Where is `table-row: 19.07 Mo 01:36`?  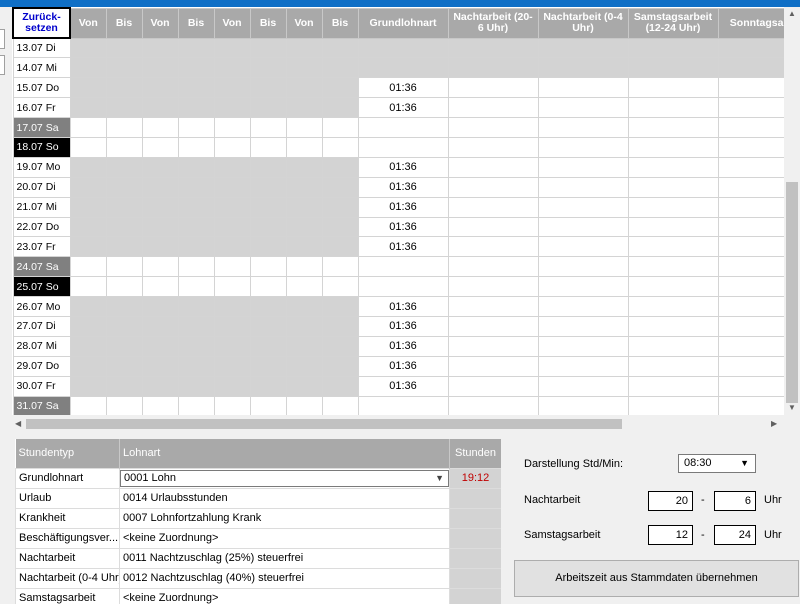 table-row: 19.07 Mo 01:36 is located at coordinates (398, 167).